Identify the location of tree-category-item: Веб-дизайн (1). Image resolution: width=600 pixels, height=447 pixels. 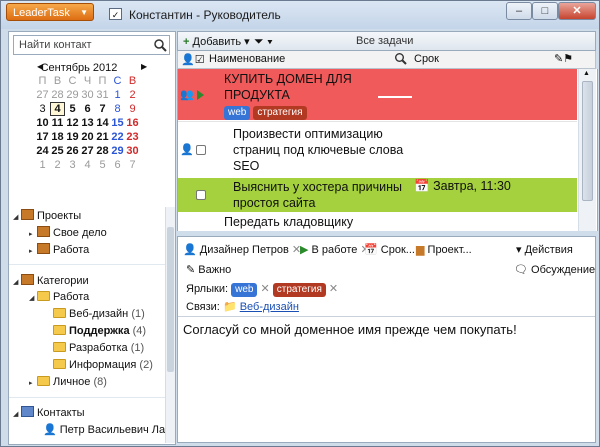
(99, 314).